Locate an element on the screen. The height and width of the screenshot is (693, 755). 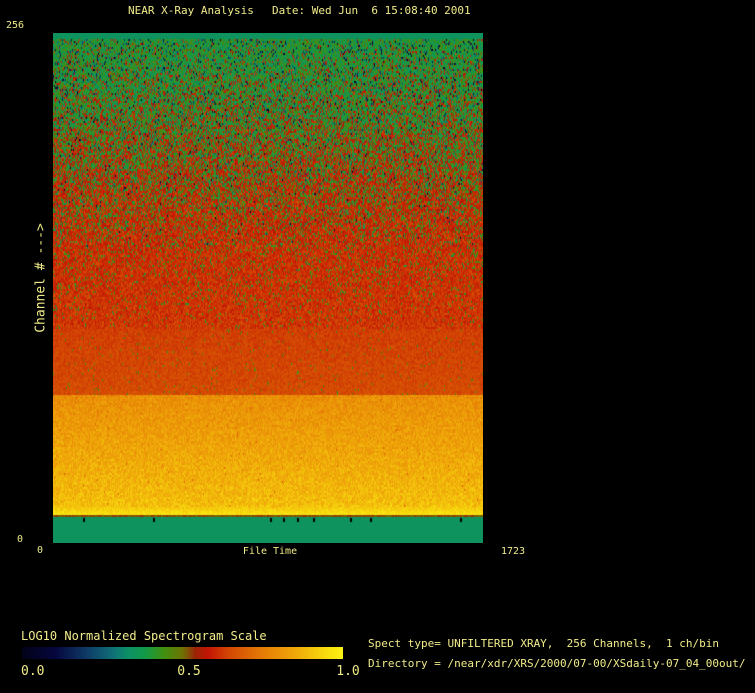
x-axis-title: File Time is located at coordinates (270, 551).